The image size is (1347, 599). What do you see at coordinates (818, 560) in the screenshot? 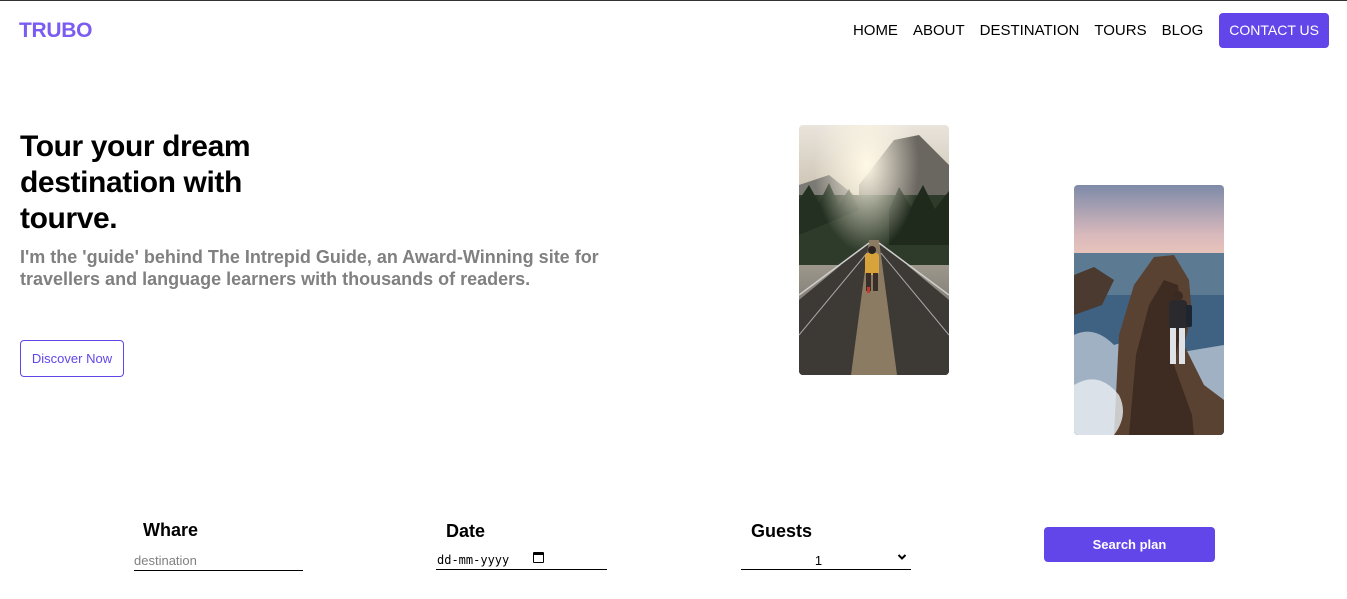
I see `guests-value: 1` at bounding box center [818, 560].